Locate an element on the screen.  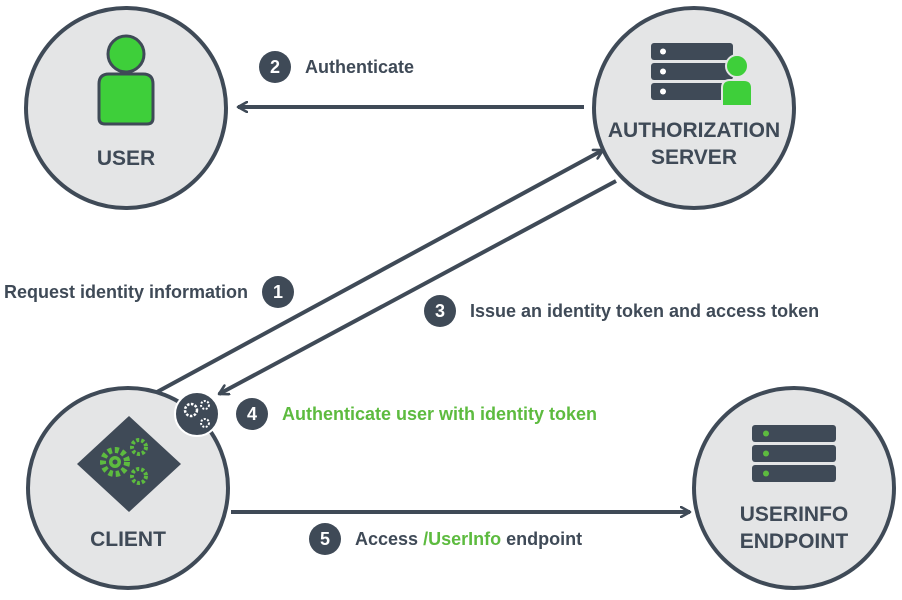
userinfo-endpoint-label-line2: ENDPOINT is located at coordinates (794, 541).